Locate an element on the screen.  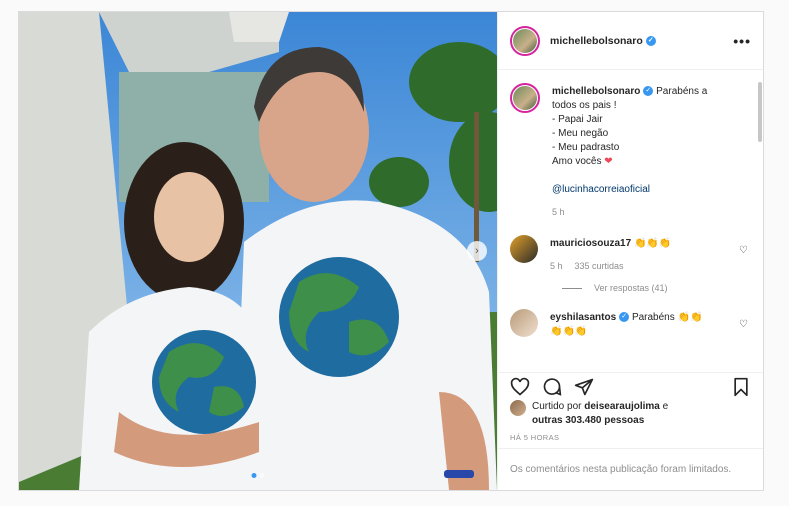
more-options-icon: ••• is located at coordinates (742, 41).